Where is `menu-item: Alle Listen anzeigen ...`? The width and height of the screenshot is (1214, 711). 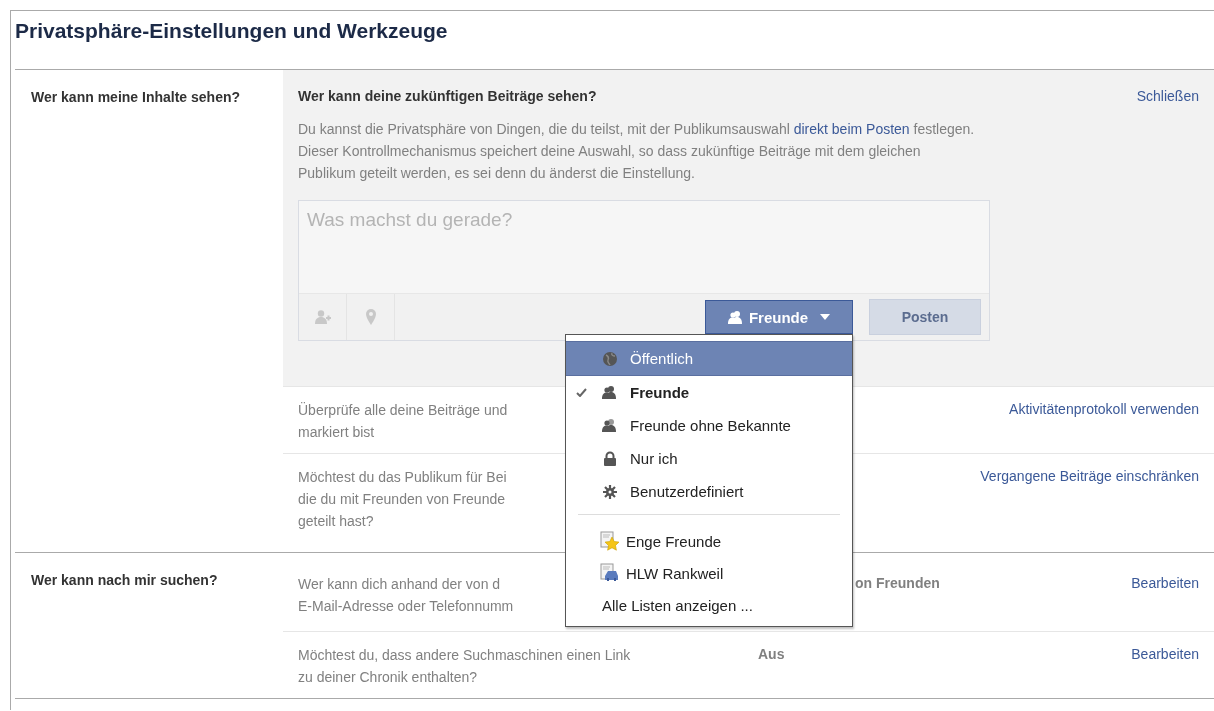 menu-item: Alle Listen anzeigen ... is located at coordinates (709, 605).